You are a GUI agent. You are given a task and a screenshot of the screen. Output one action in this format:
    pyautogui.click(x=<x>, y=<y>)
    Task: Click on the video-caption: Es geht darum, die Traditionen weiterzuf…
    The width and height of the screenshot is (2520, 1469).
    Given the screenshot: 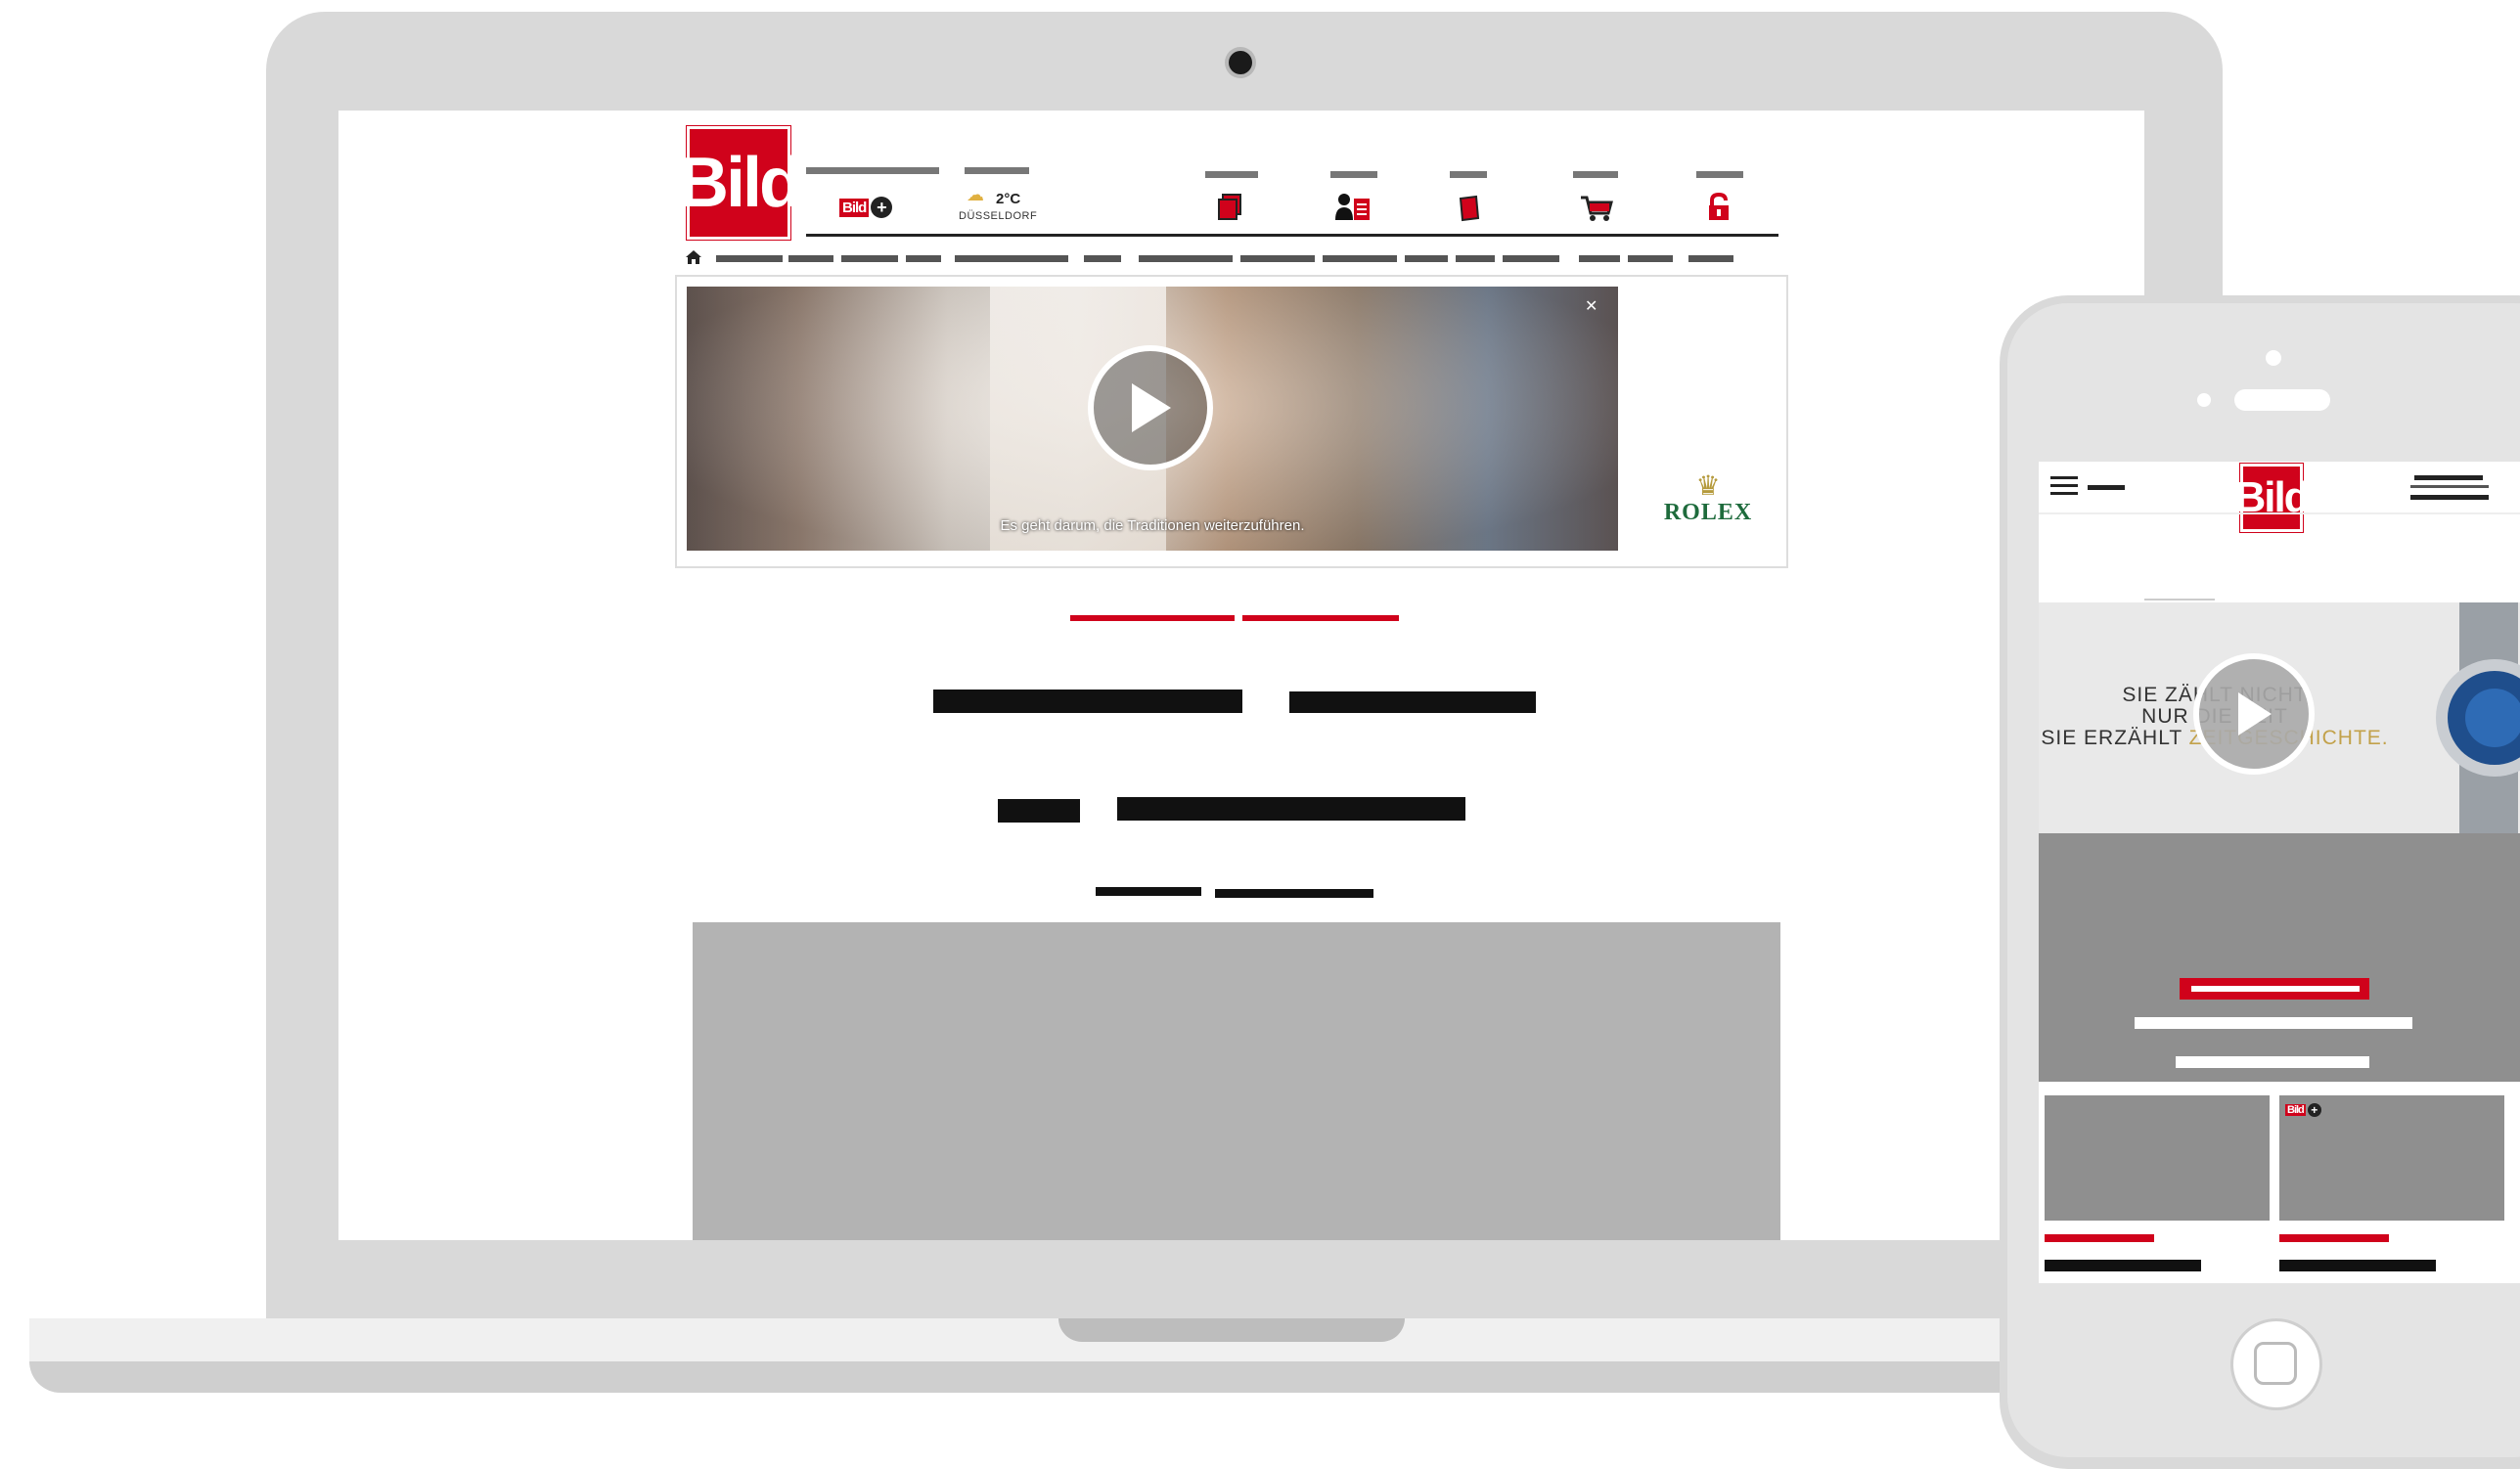 What is the action you would take?
    pyautogui.click(x=1152, y=525)
    